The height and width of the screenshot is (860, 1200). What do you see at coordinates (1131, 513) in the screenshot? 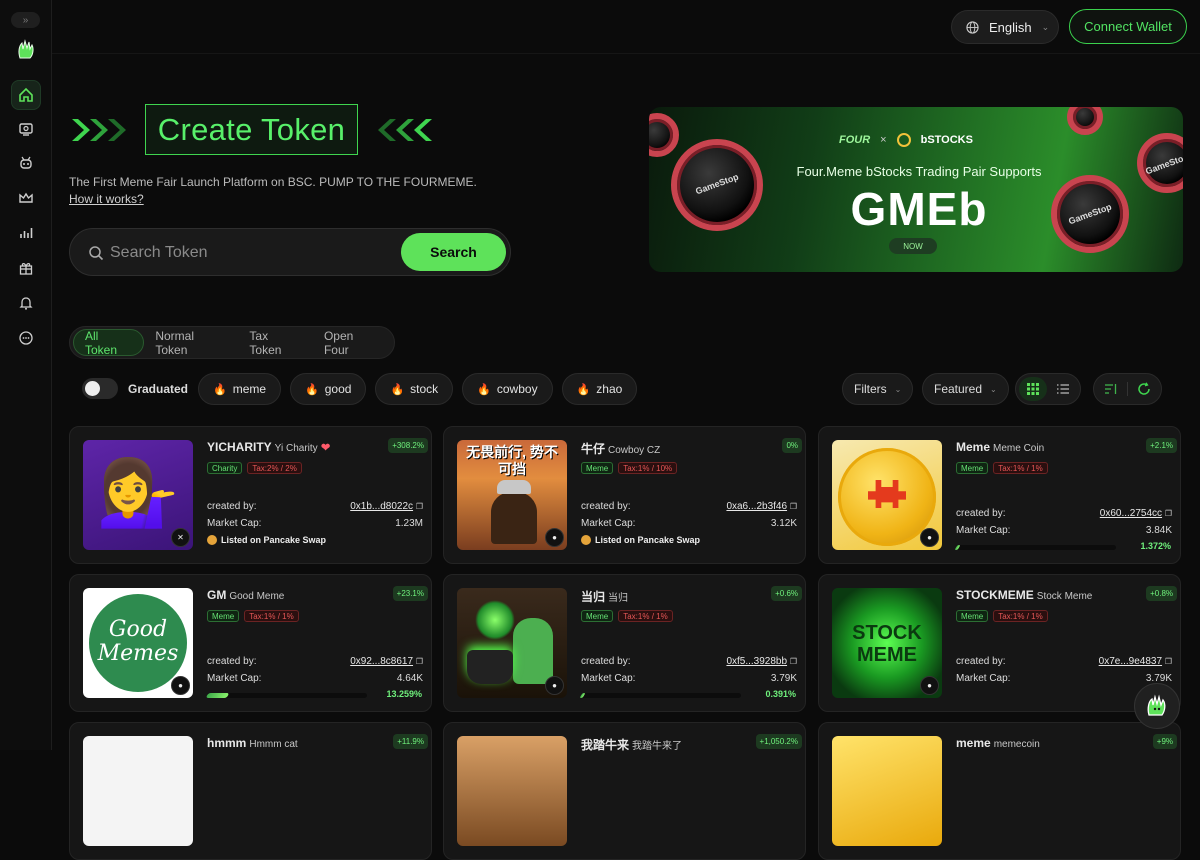
I see `creator-address-link: 0x60...2754cc` at bounding box center [1131, 513].